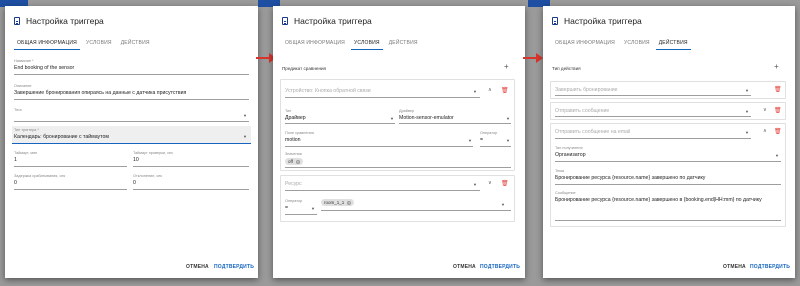  Describe the element at coordinates (407, 111) in the screenshot. I see `driver-label: Драйвер` at that location.